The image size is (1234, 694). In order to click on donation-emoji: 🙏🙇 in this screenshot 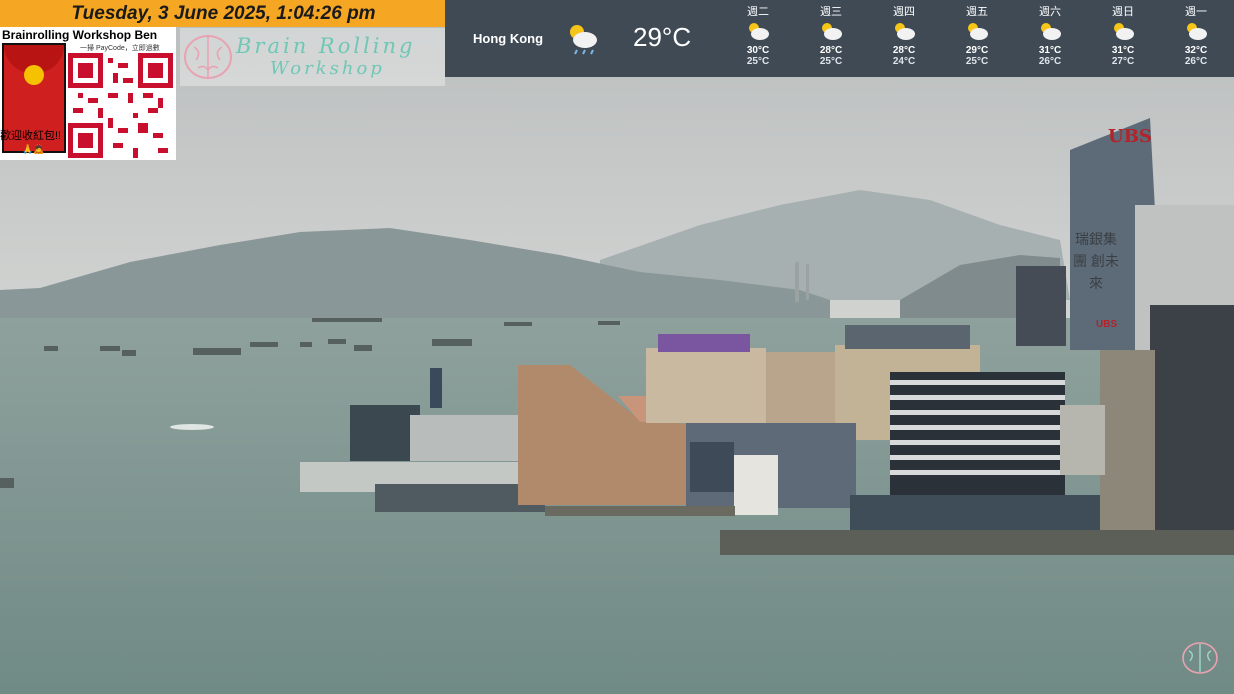, I will do `click(33, 149)`.